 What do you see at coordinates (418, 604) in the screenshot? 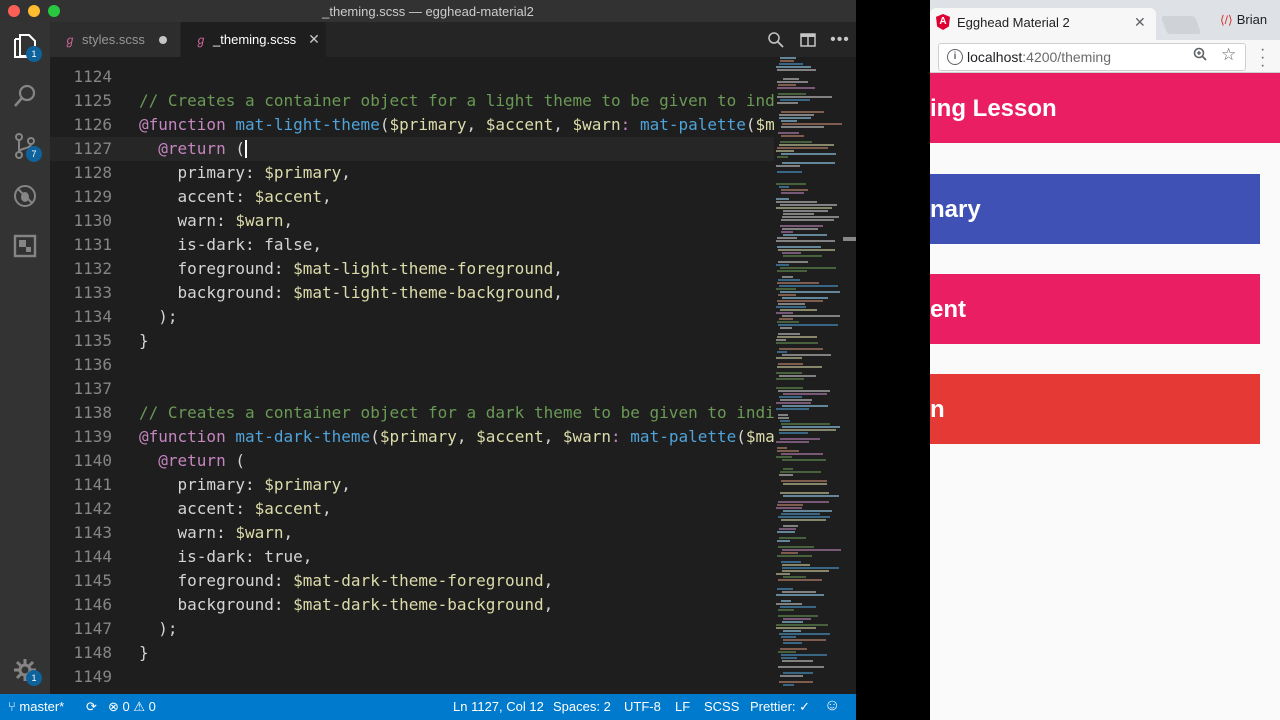
I see `code-token: $mat-dark-theme-background` at bounding box center [418, 604].